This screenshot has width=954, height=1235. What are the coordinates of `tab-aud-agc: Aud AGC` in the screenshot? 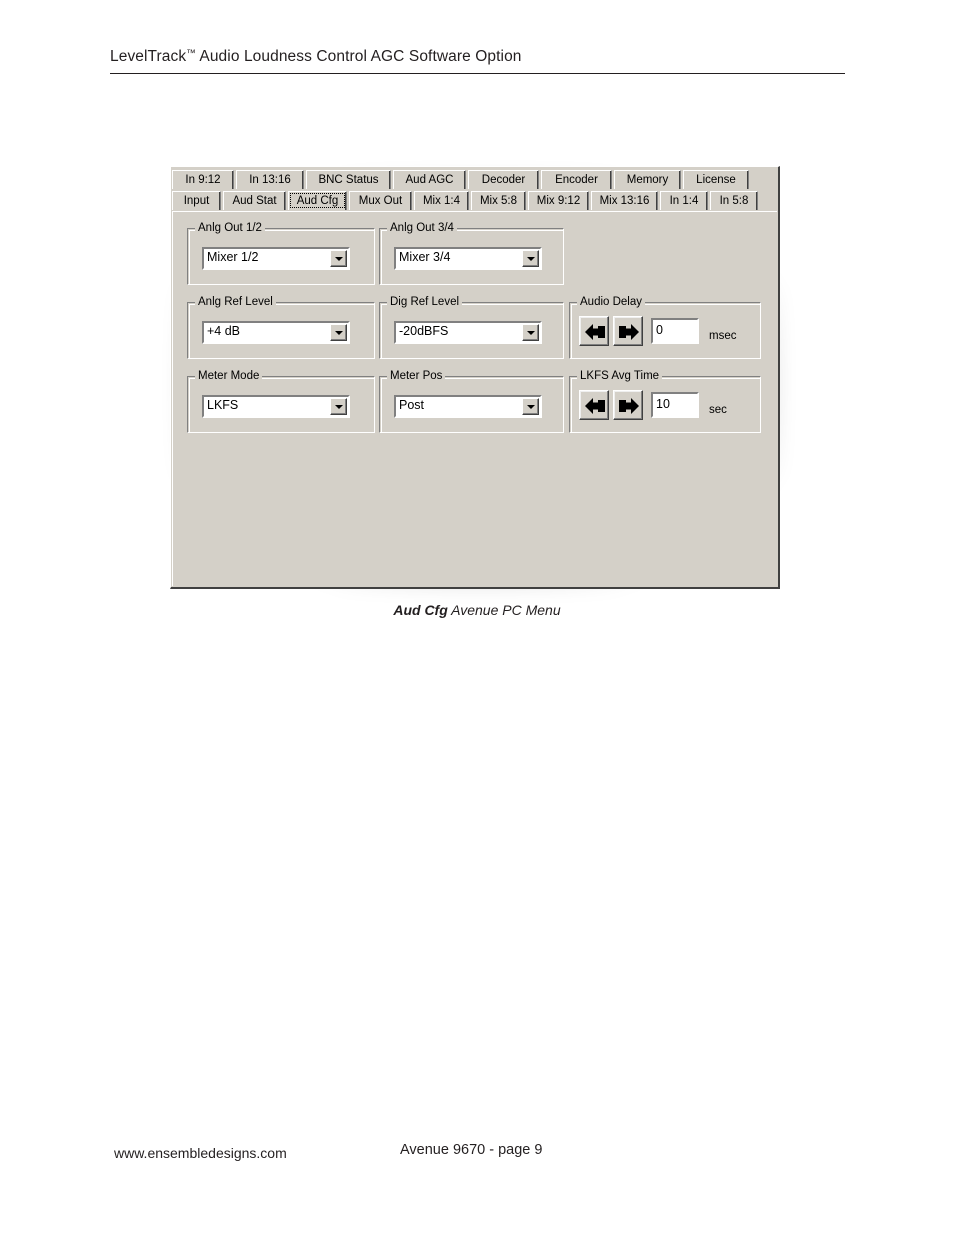 It's located at (429, 179).